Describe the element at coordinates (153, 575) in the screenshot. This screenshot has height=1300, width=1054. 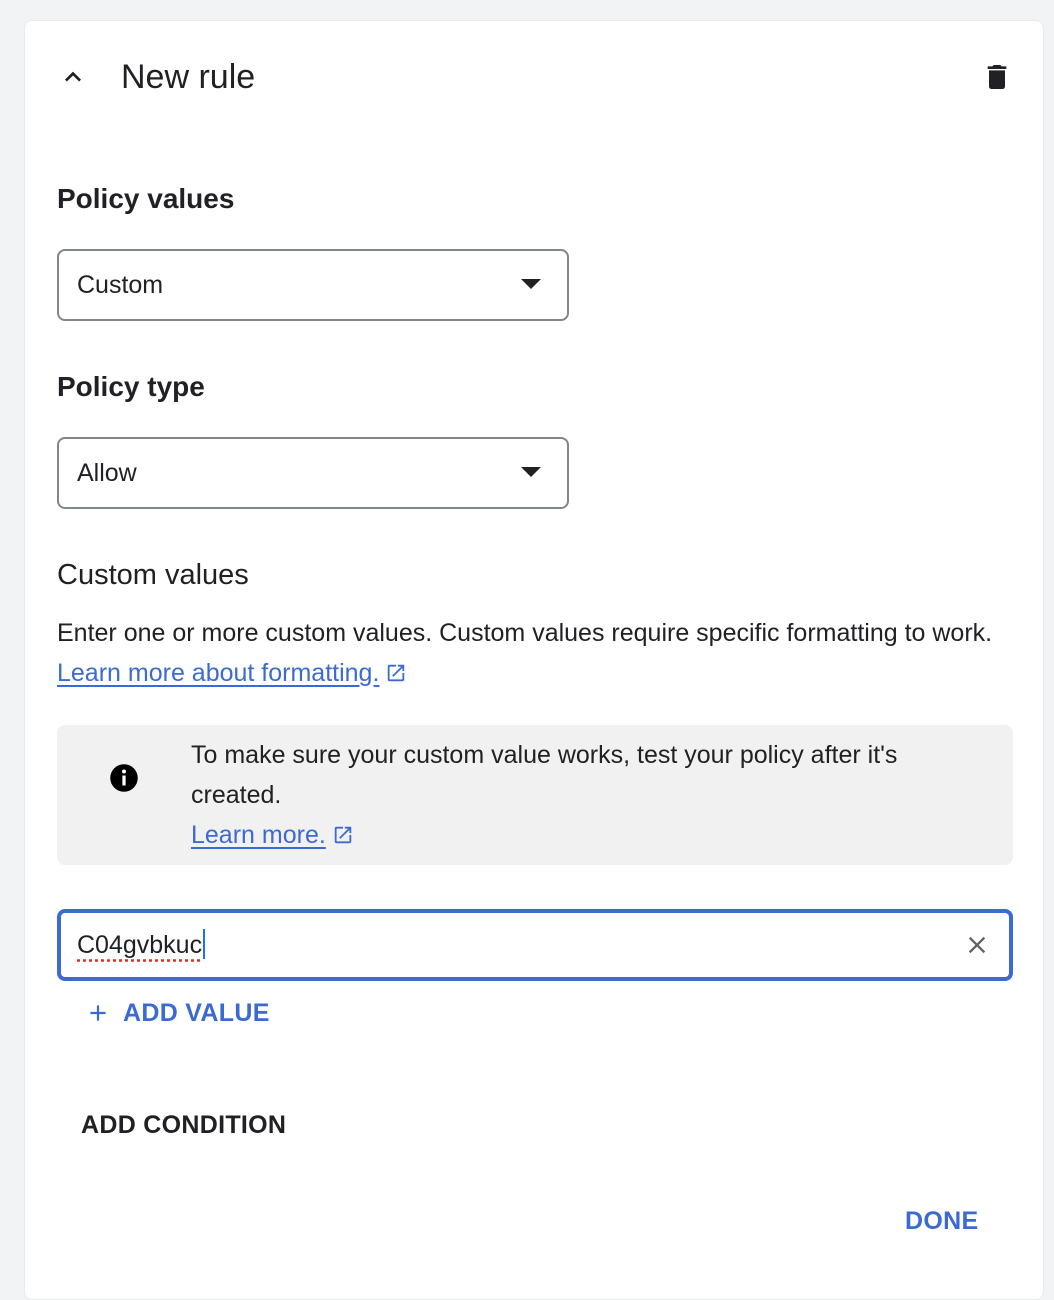
I see `custom-values-heading: Custom values` at that location.